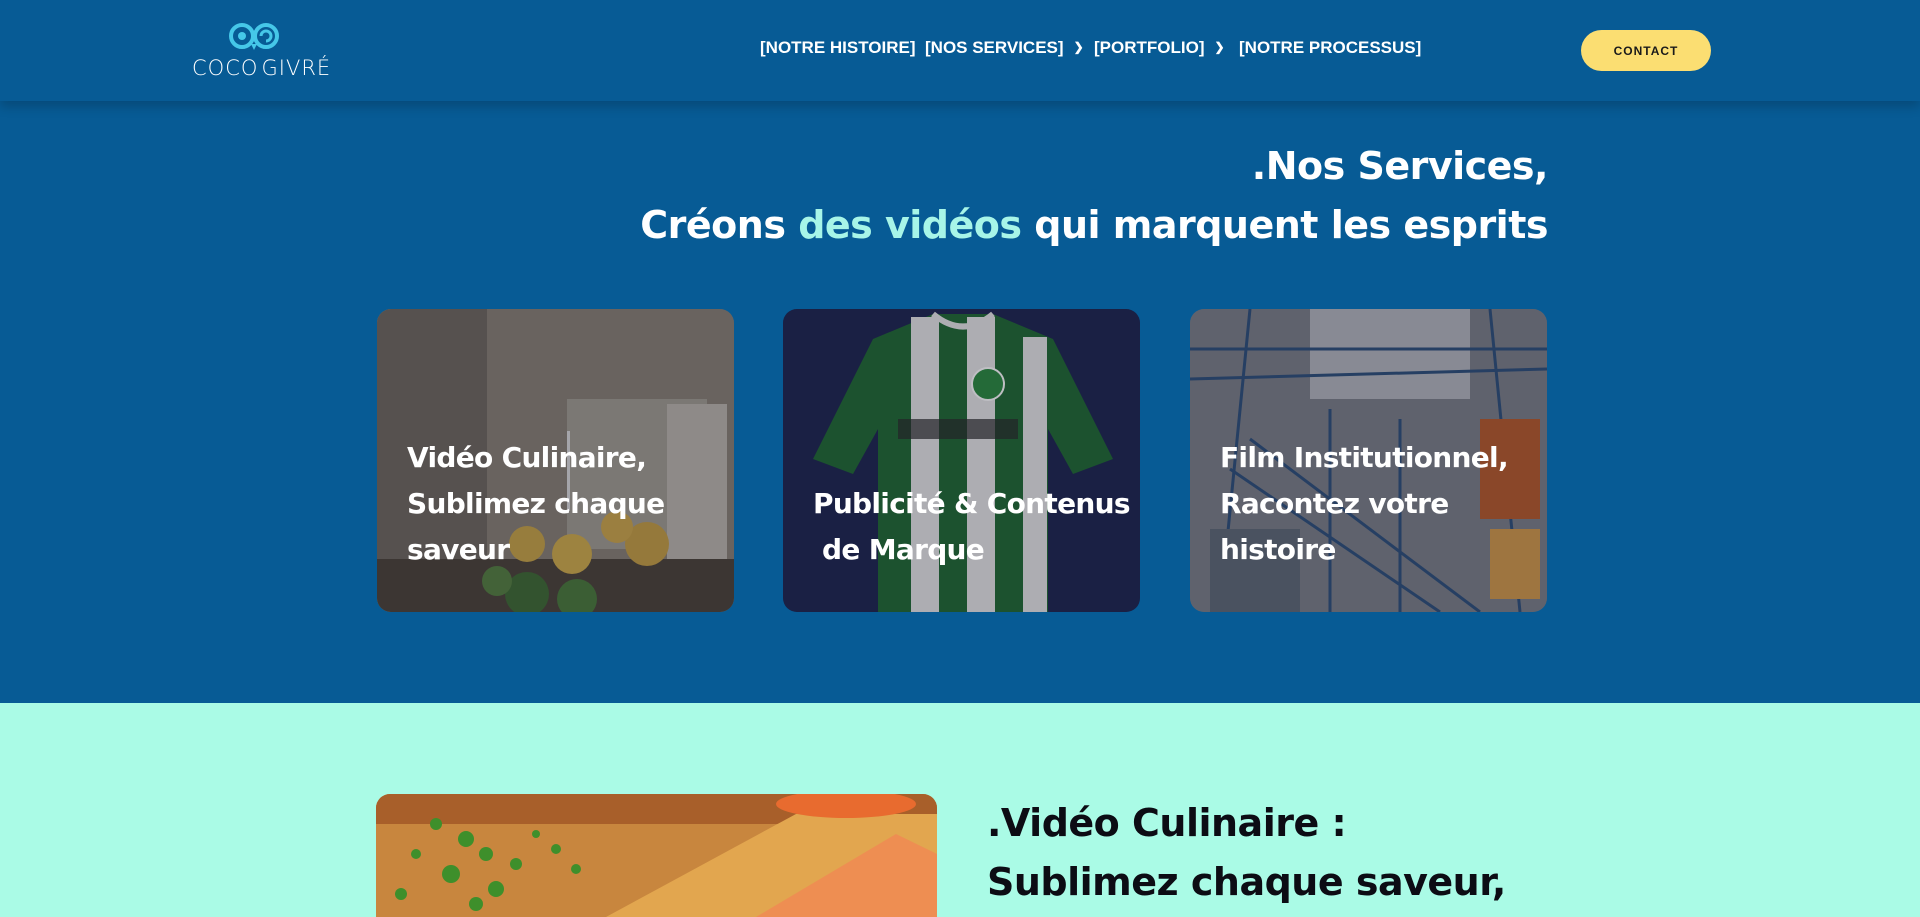  What do you see at coordinates (527, 457) in the screenshot?
I see `card-title-line: Vidéo Culinaire,` at bounding box center [527, 457].